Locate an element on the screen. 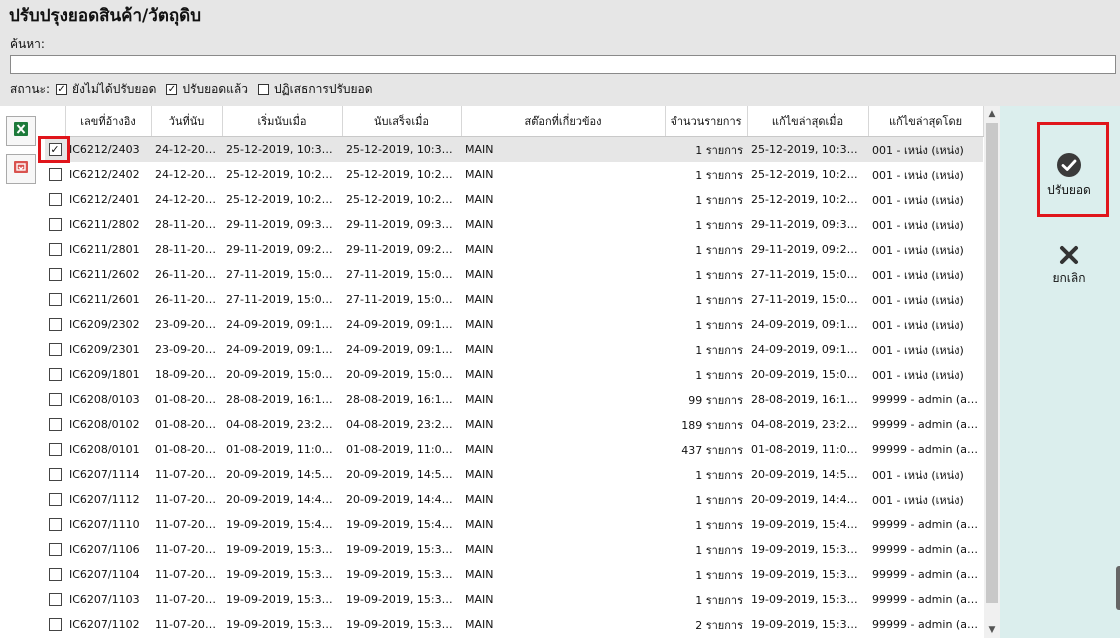  cell-modified: 20-09-2019, 14:46 PM is located at coordinates (809, 499).